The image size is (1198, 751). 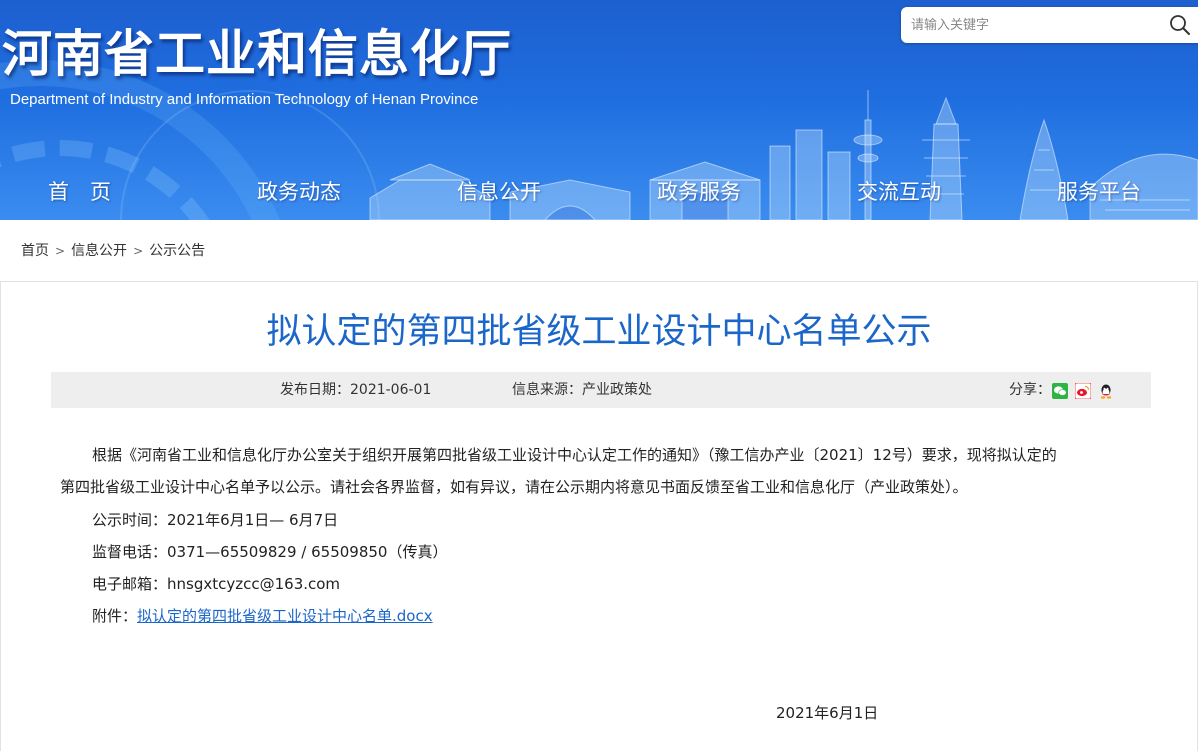 What do you see at coordinates (1106, 391) in the screenshot?
I see `qq-icon` at bounding box center [1106, 391].